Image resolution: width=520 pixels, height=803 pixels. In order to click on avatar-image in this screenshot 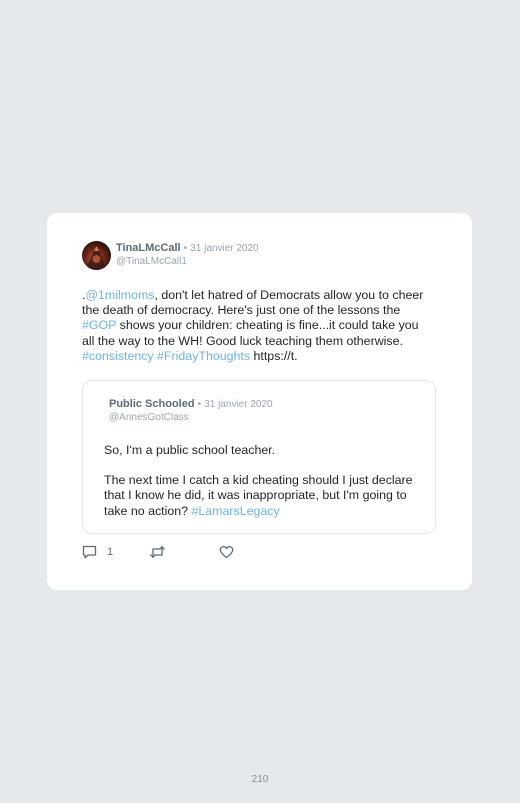, I will do `click(96, 258)`.